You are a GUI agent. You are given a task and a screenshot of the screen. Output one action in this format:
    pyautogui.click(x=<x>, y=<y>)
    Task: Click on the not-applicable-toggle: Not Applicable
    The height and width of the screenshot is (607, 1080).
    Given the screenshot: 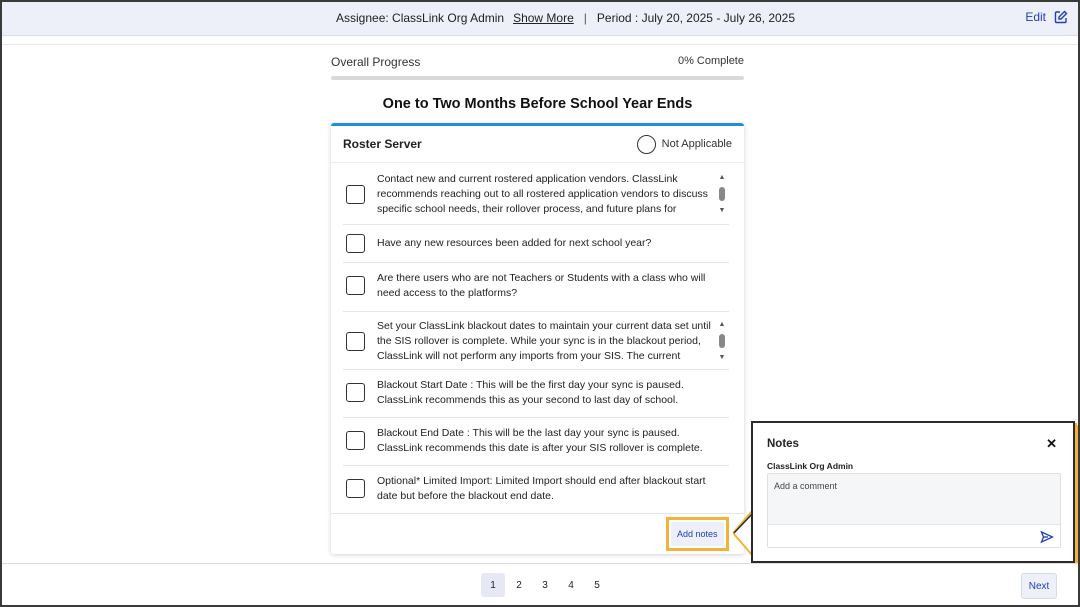 What is the action you would take?
    pyautogui.click(x=684, y=144)
    